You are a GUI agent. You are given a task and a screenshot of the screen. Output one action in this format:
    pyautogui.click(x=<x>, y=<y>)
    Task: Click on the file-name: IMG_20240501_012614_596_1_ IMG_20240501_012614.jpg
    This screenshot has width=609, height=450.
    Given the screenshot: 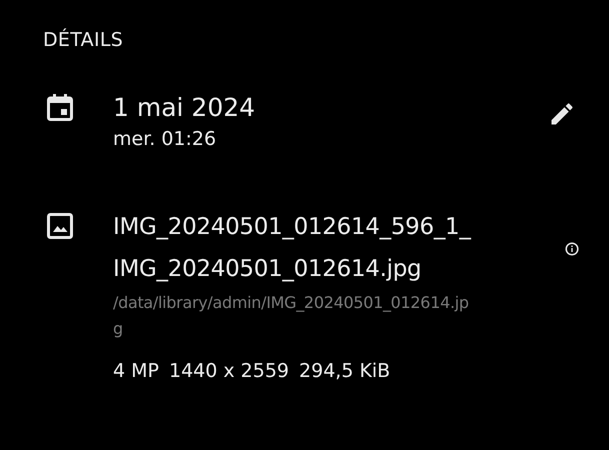 What is the action you would take?
    pyautogui.click(x=292, y=248)
    